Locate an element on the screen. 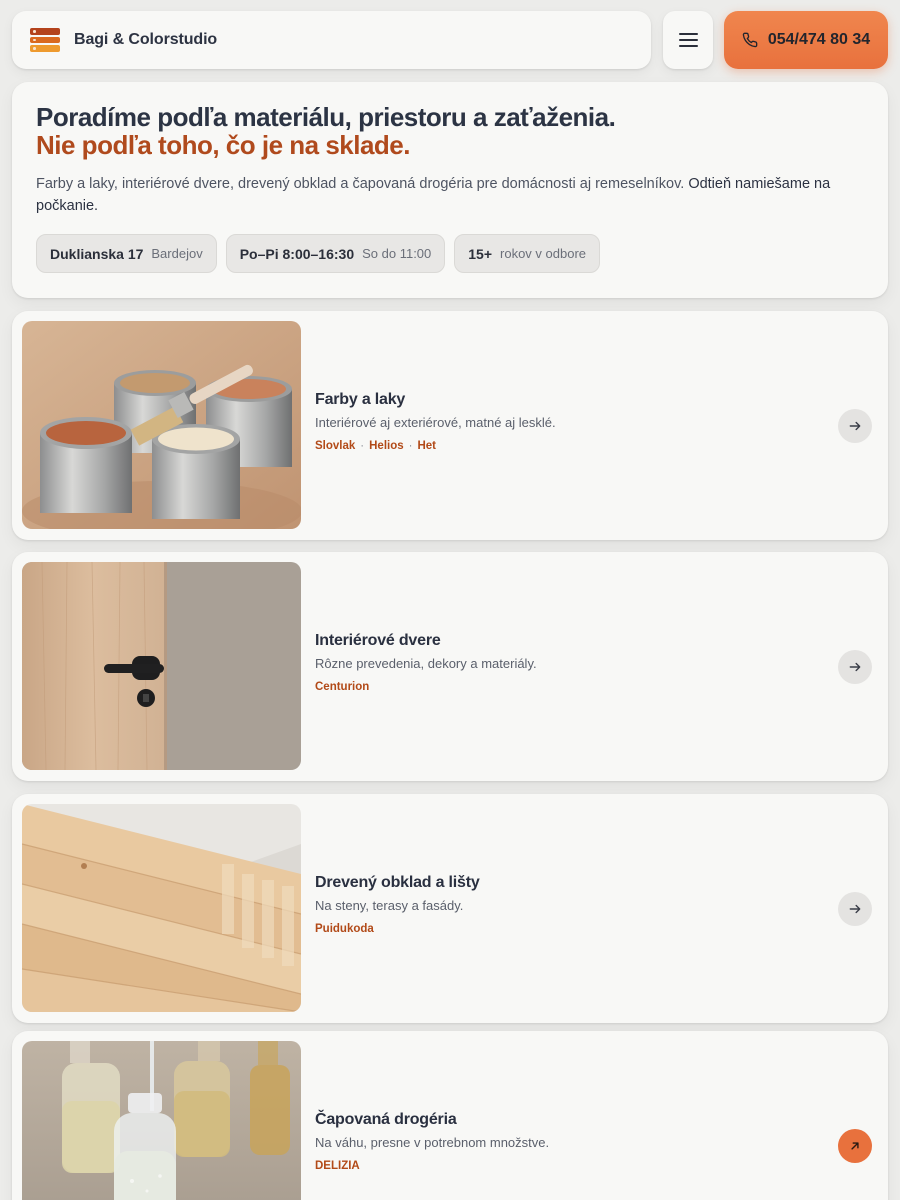 This screenshot has width=900, height=1200. chip-main: Po–Pi 8:00–16:30 is located at coordinates (297, 253).